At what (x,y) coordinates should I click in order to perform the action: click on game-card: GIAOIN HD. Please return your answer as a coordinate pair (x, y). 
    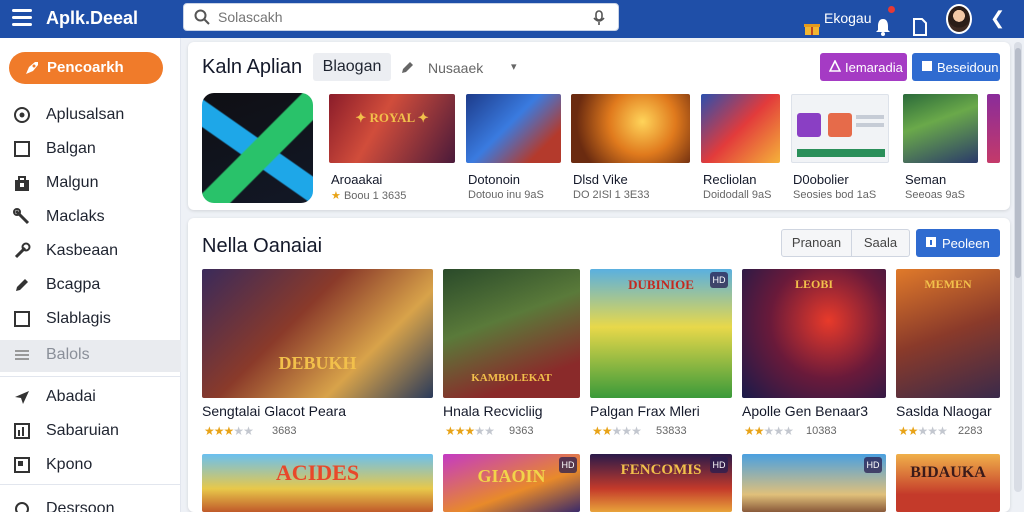
    Looking at the image, I should click on (512, 483).